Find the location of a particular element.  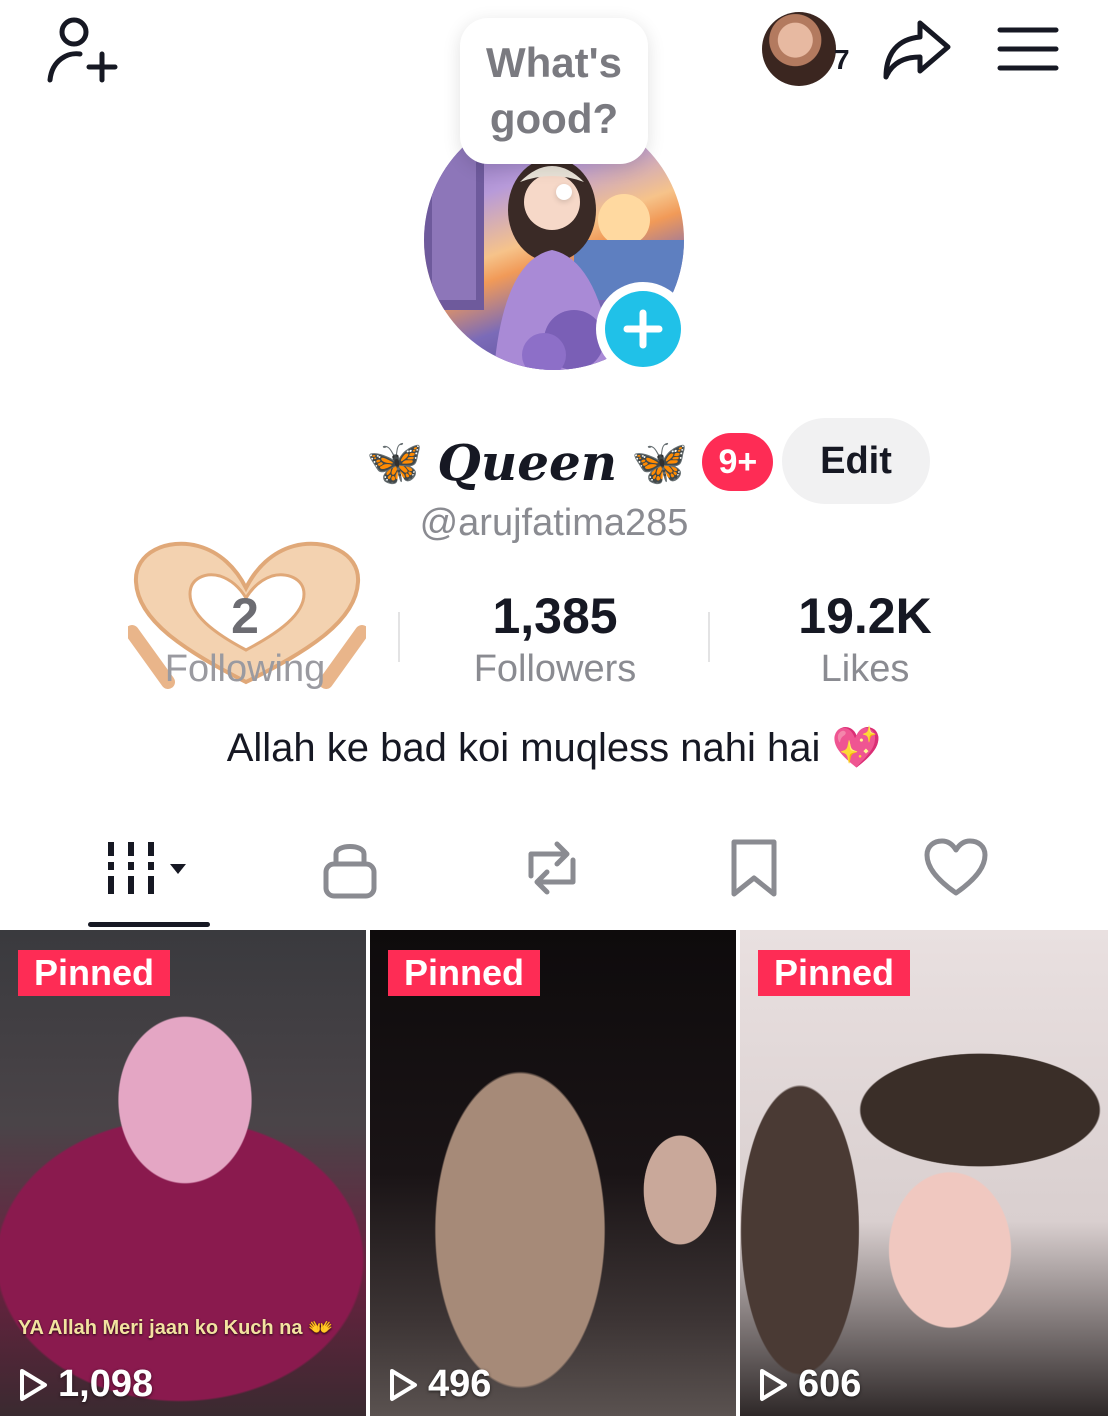

story-viewer-count: 7 is located at coordinates (842, 59).